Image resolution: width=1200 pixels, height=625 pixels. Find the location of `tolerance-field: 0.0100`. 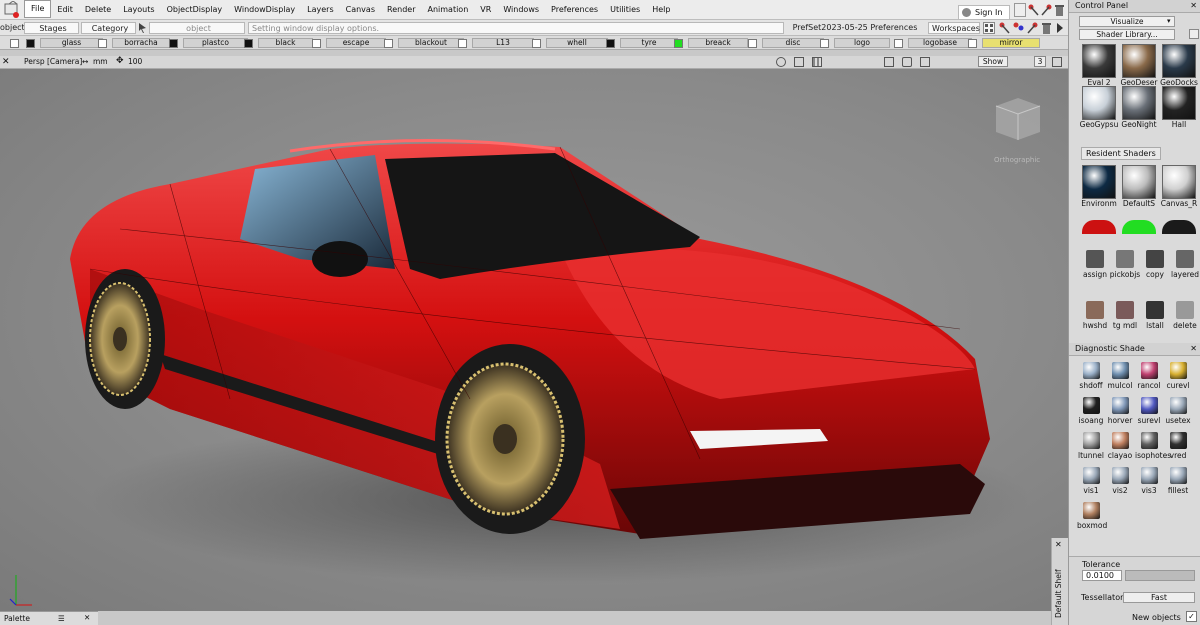

tolerance-field: 0.0100 is located at coordinates (1102, 575).